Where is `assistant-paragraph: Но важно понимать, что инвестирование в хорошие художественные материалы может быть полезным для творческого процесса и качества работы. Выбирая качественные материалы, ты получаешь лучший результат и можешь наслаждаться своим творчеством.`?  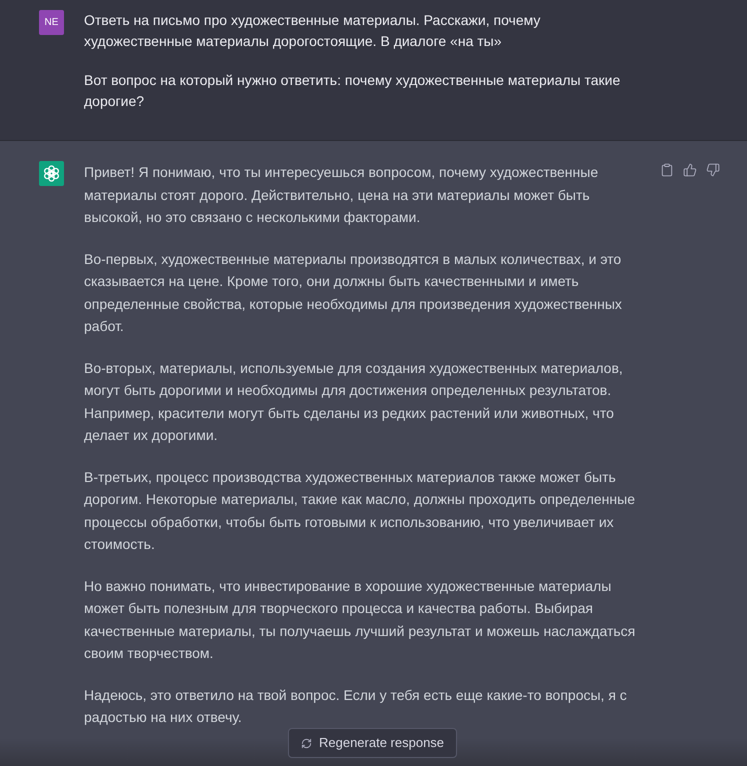
assistant-paragraph: Но важно понимать, что инвестирование в хорошие художественные материалы может быть полезным для творческого процесса и качества работы. Выбирая качественные материалы, ты получаешь лучший результат и можешь наслаждаться своим творчеством. is located at coordinates (360, 619).